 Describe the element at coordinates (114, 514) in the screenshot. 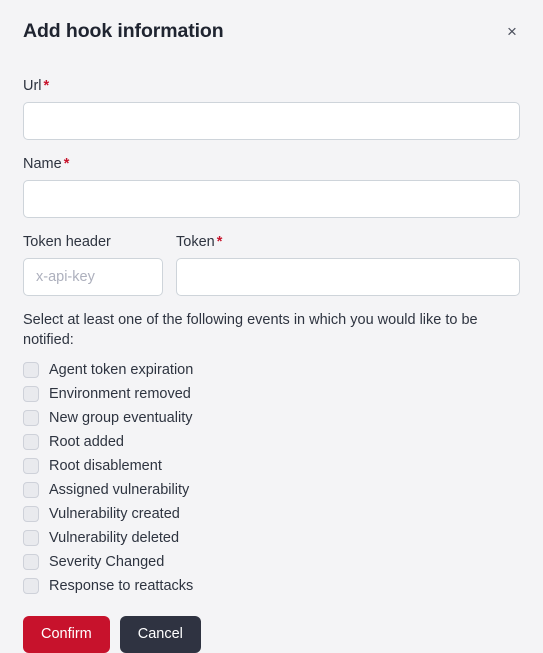

I see `checkbox-label: Vulnerability created` at that location.